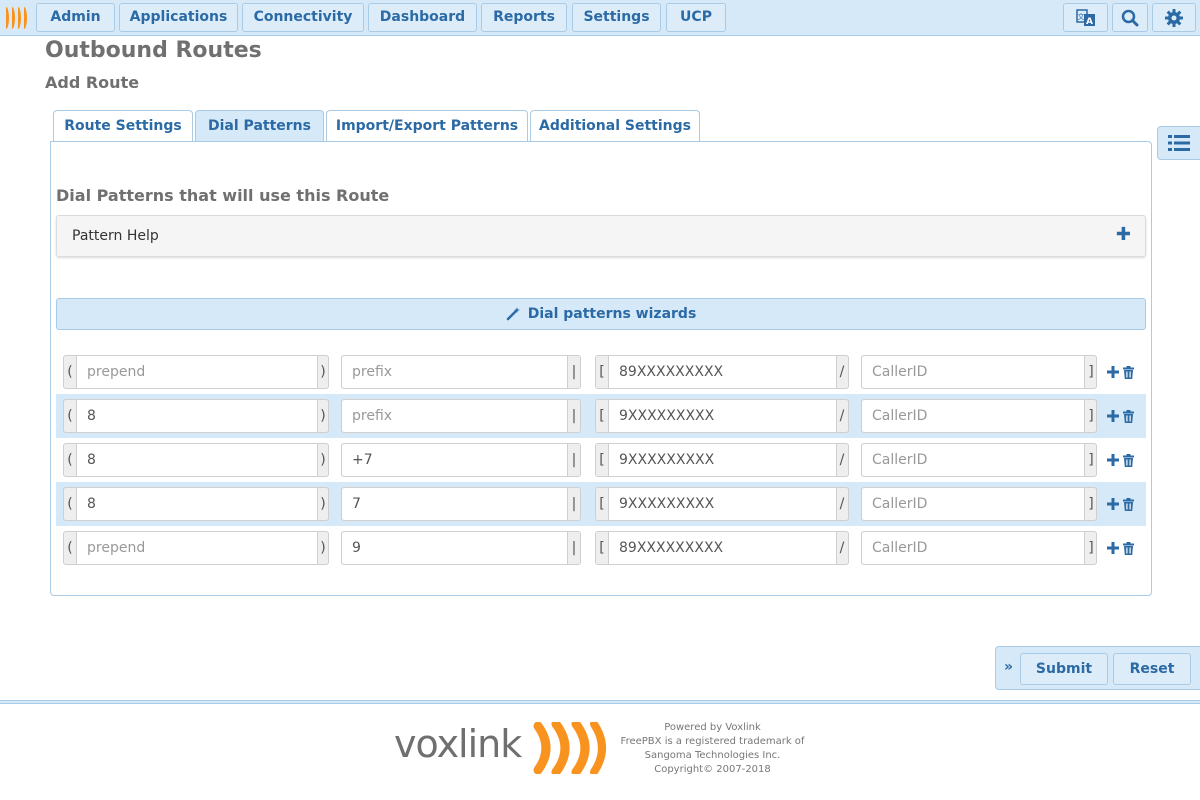 This screenshot has width=1200, height=800. What do you see at coordinates (712, 741) in the screenshot?
I see `footer-line-trademark: FreePBX is a registered trademark of` at bounding box center [712, 741].